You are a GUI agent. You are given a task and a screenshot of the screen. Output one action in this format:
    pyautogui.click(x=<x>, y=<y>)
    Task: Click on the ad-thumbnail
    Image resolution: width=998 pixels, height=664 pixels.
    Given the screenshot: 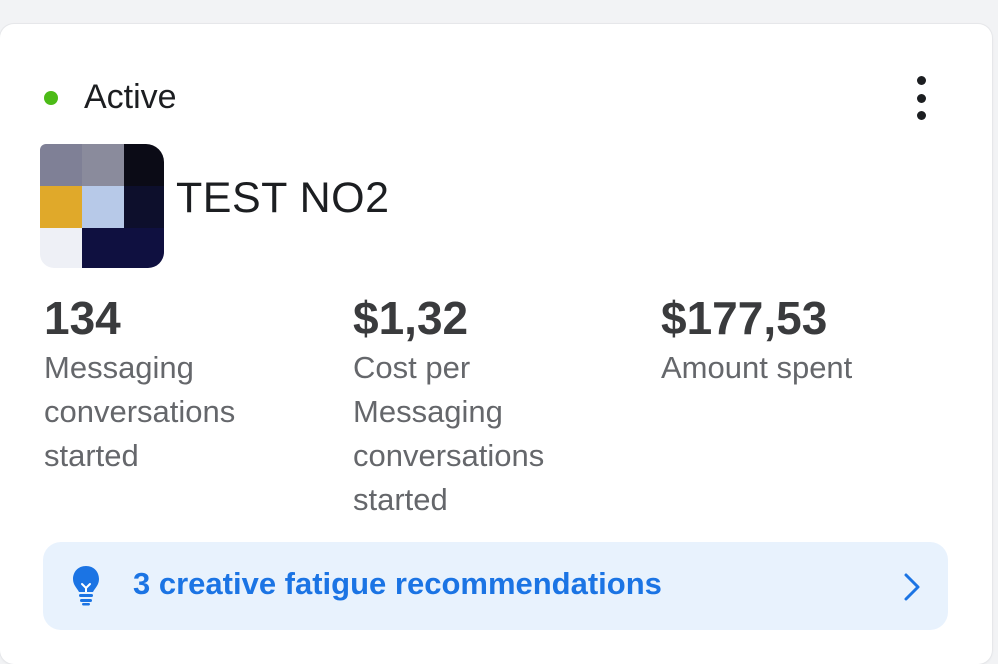 What is the action you would take?
    pyautogui.click(x=102, y=206)
    